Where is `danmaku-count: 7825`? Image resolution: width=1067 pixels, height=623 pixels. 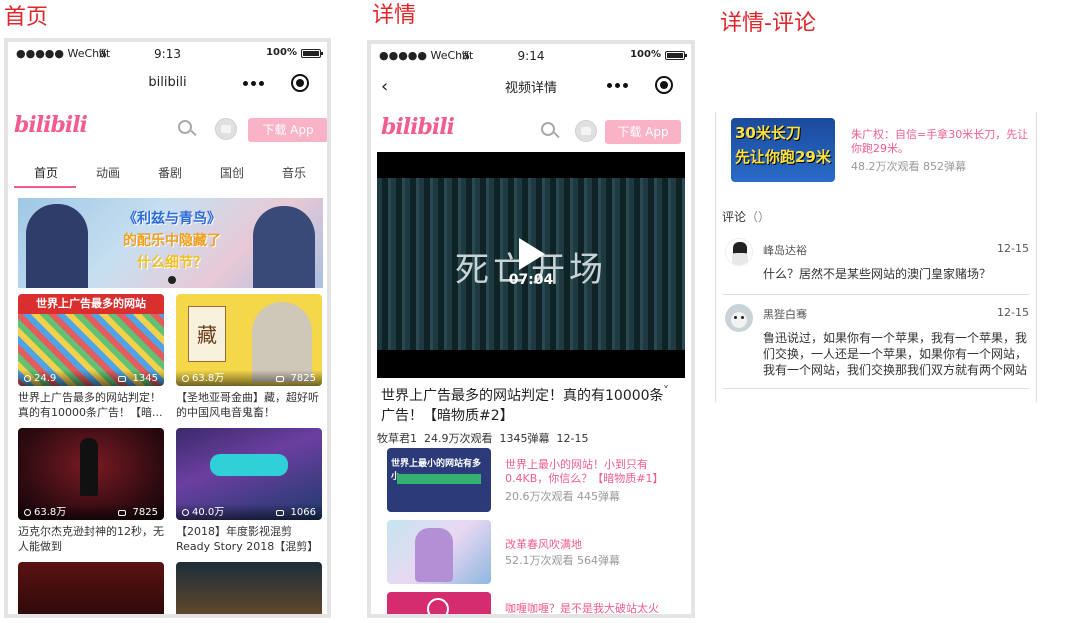
danmaku-count: 7825 is located at coordinates (145, 512).